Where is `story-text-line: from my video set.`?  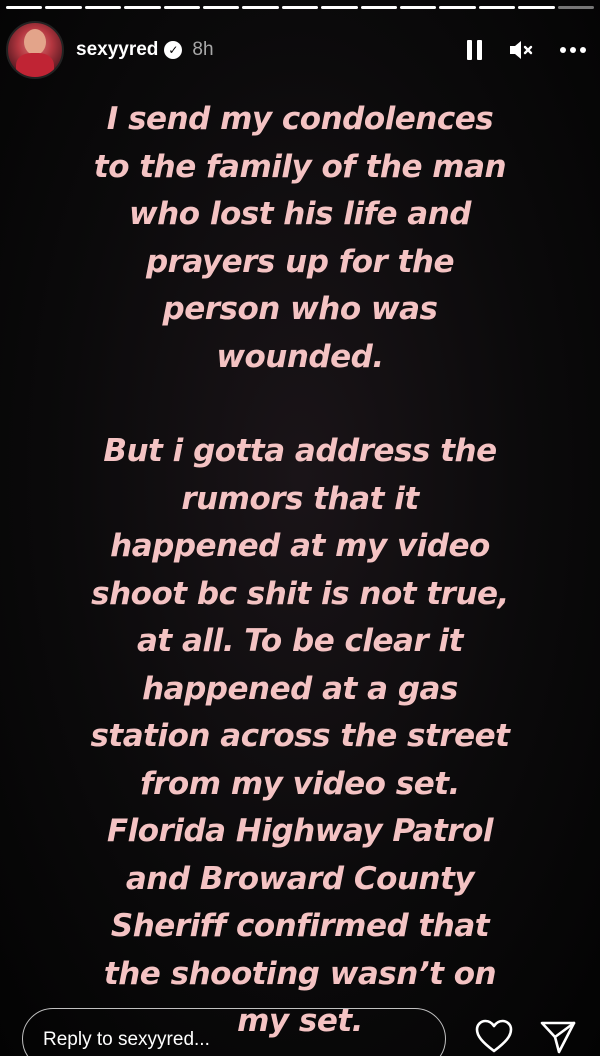 story-text-line: from my video set. is located at coordinates (300, 783).